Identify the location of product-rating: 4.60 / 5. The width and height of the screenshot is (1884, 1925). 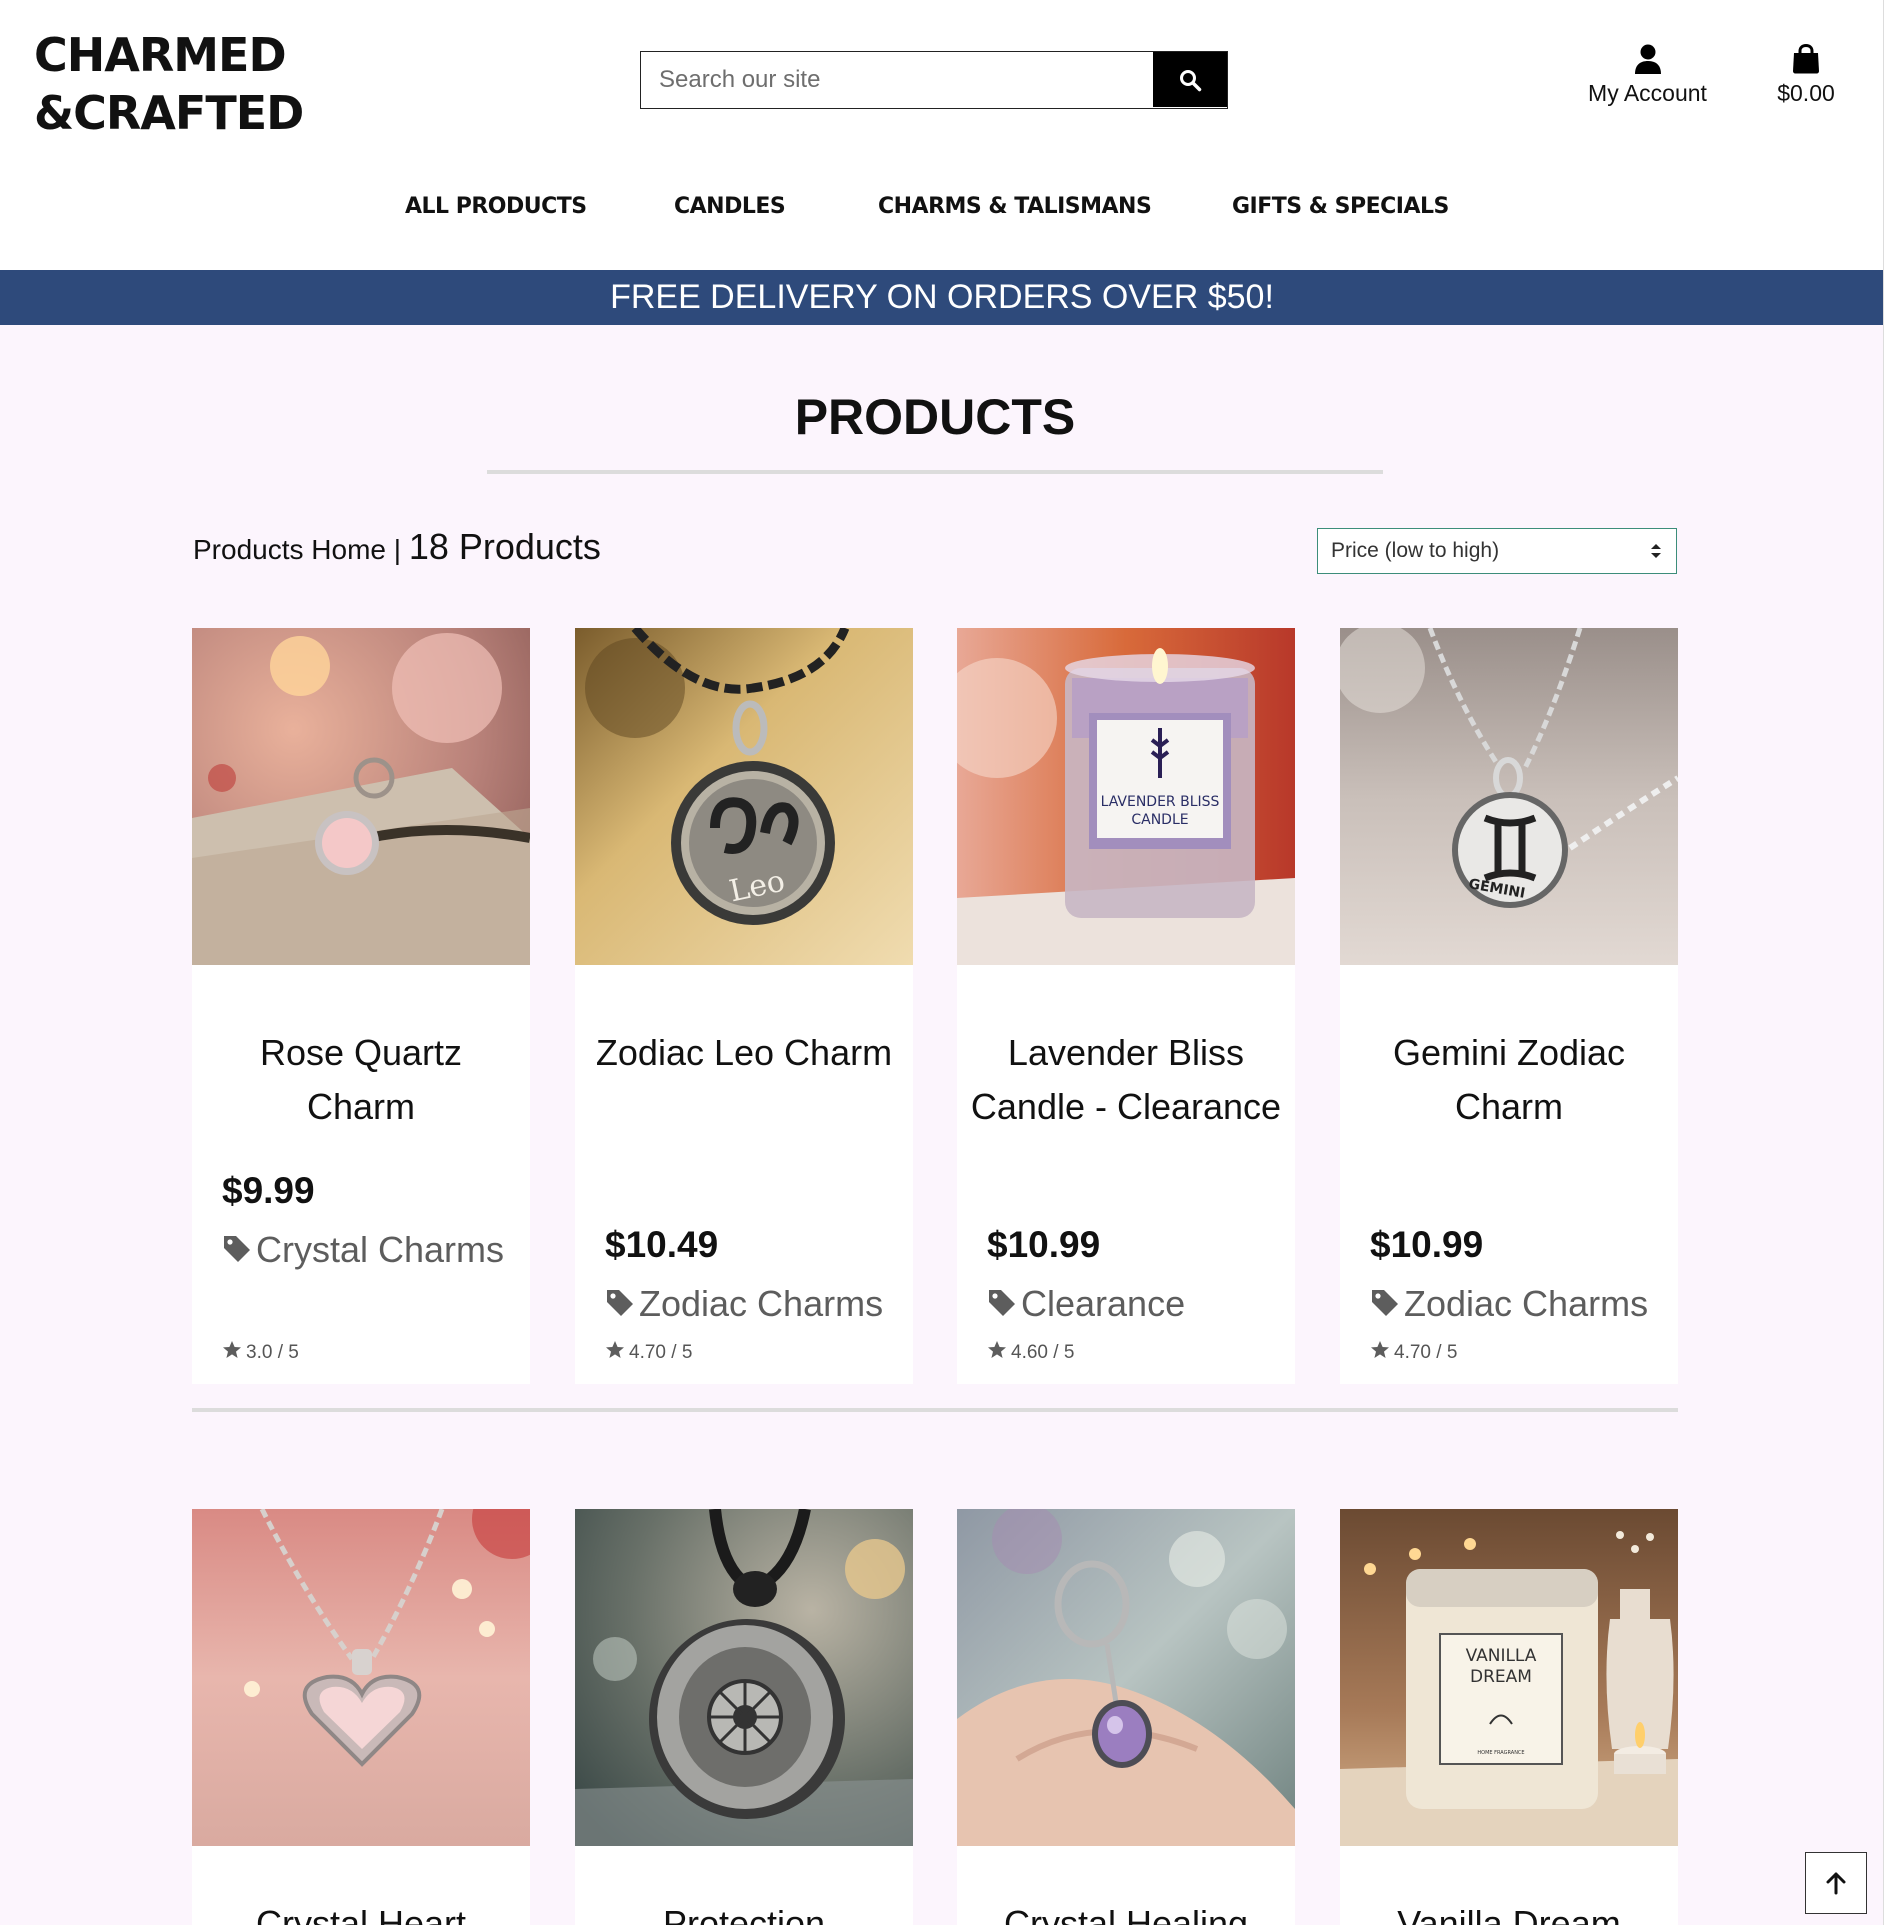
(1030, 1352).